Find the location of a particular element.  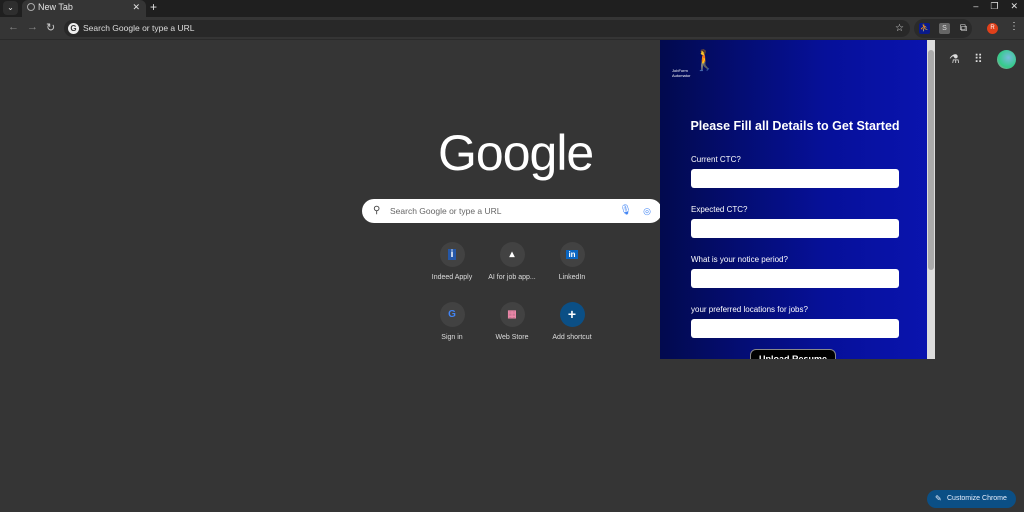

restore-button: ❐ is located at coordinates (994, 6).